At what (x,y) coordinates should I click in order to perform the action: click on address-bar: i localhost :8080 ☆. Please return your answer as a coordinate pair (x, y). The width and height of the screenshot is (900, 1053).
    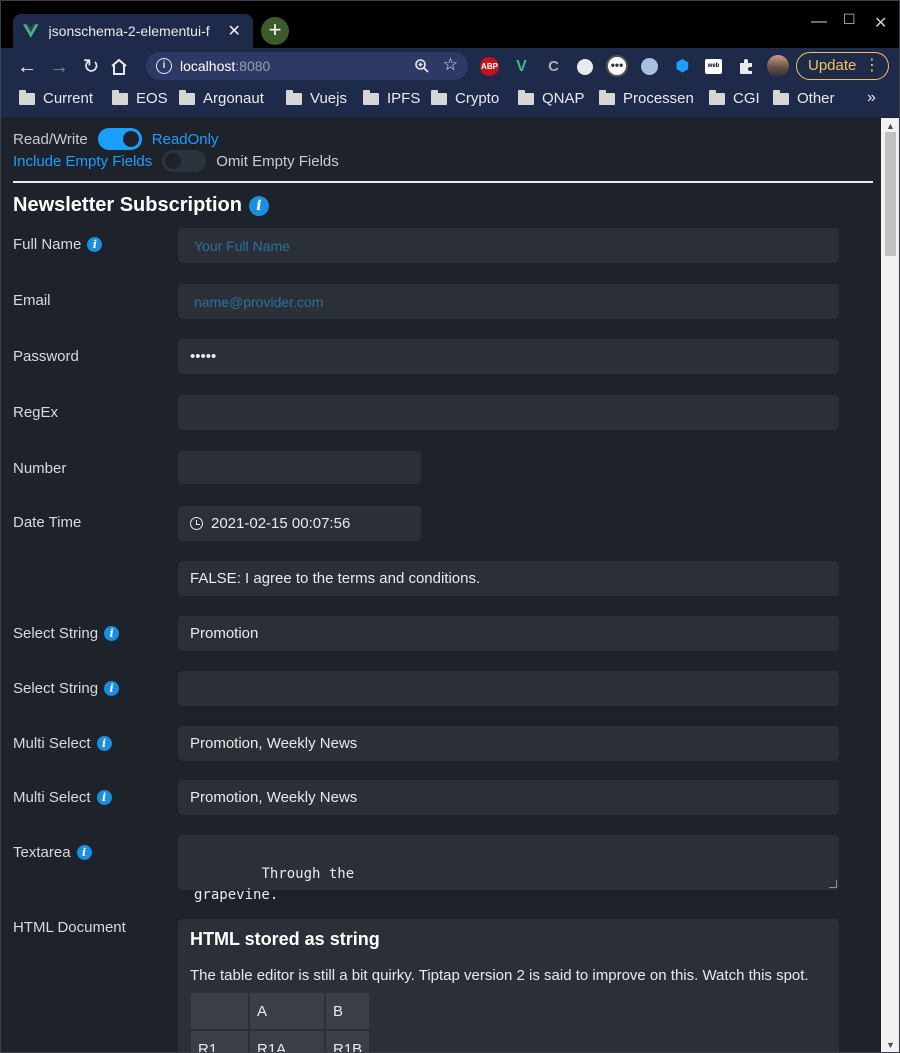
    Looking at the image, I should click on (307, 66).